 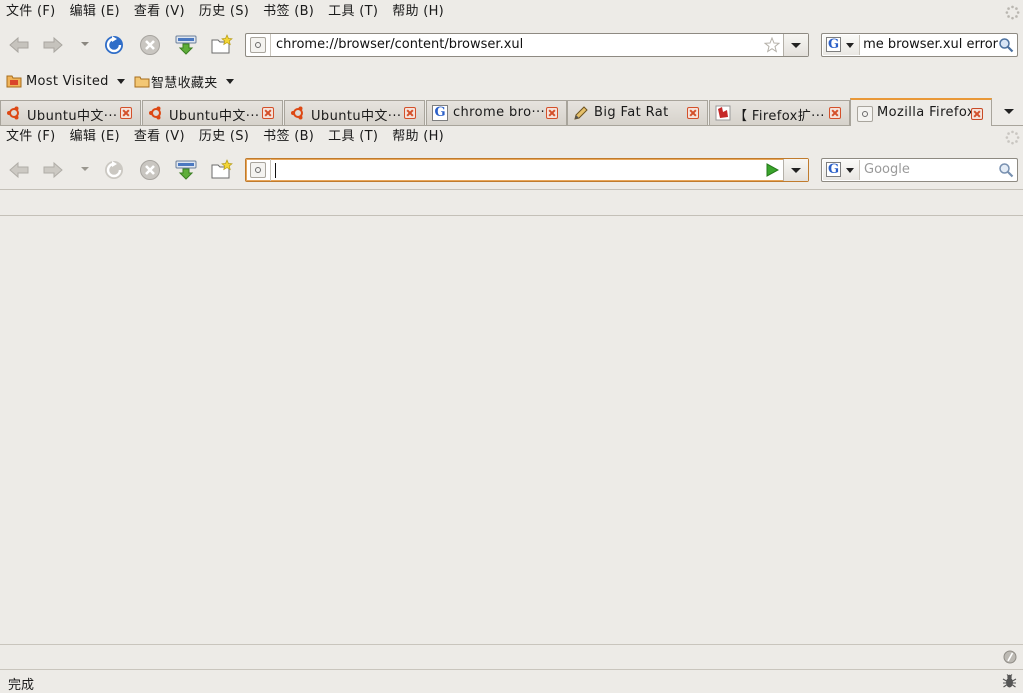 What do you see at coordinates (921, 112) in the screenshot?
I see `tab-mozilla-firefox: Mozilla Firefox` at bounding box center [921, 112].